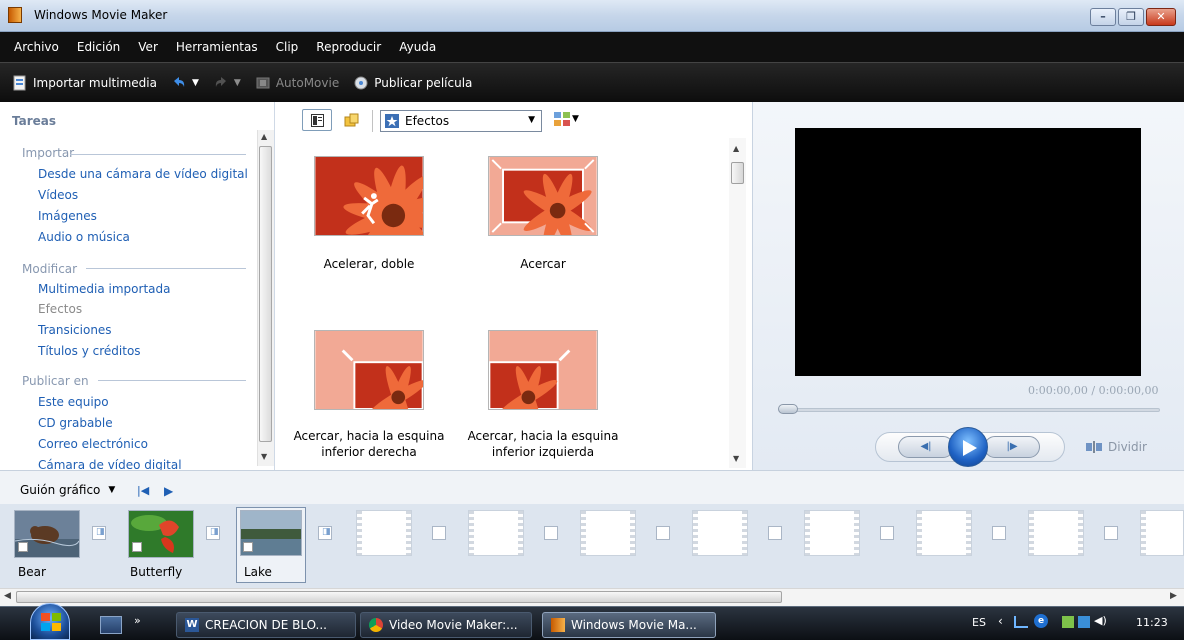 The image size is (1184, 640). Describe the element at coordinates (1000, 621) in the screenshot. I see `tray-expand-icon: ‹` at that location.